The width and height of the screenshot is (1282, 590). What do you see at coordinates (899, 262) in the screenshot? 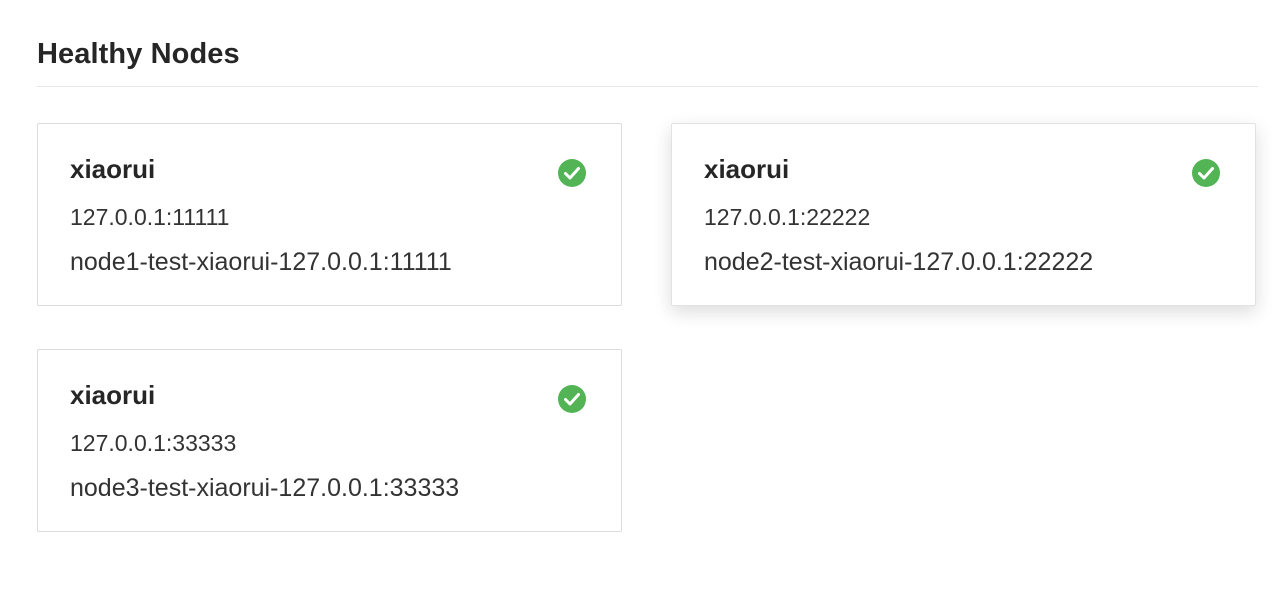
I see `node-id: node2-test-xiaorui-127.0.0.1:22222` at bounding box center [899, 262].